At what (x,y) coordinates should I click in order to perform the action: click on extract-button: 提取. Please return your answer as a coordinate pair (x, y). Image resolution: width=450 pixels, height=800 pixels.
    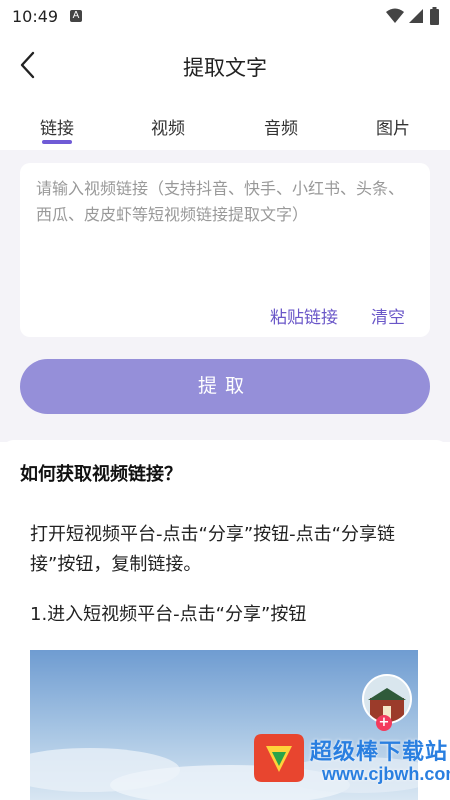
    Looking at the image, I should click on (225, 386).